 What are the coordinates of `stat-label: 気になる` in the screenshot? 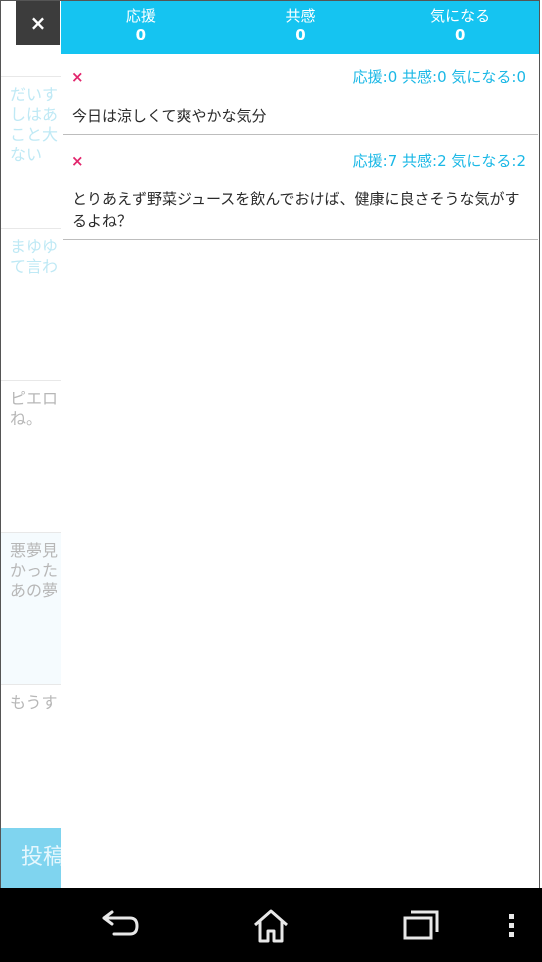 It's located at (460, 16).